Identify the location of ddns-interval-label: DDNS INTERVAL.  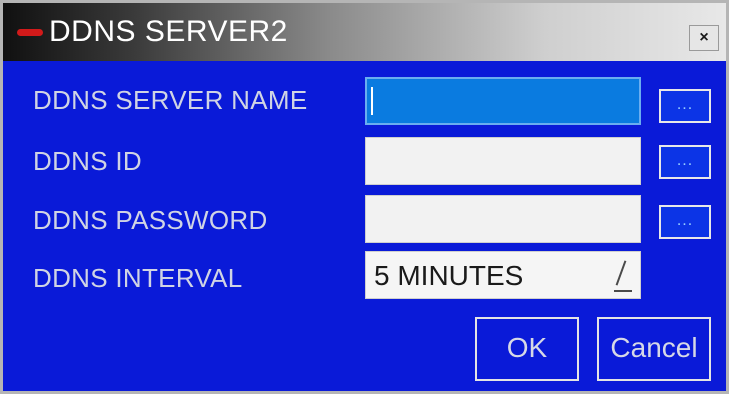
(138, 278).